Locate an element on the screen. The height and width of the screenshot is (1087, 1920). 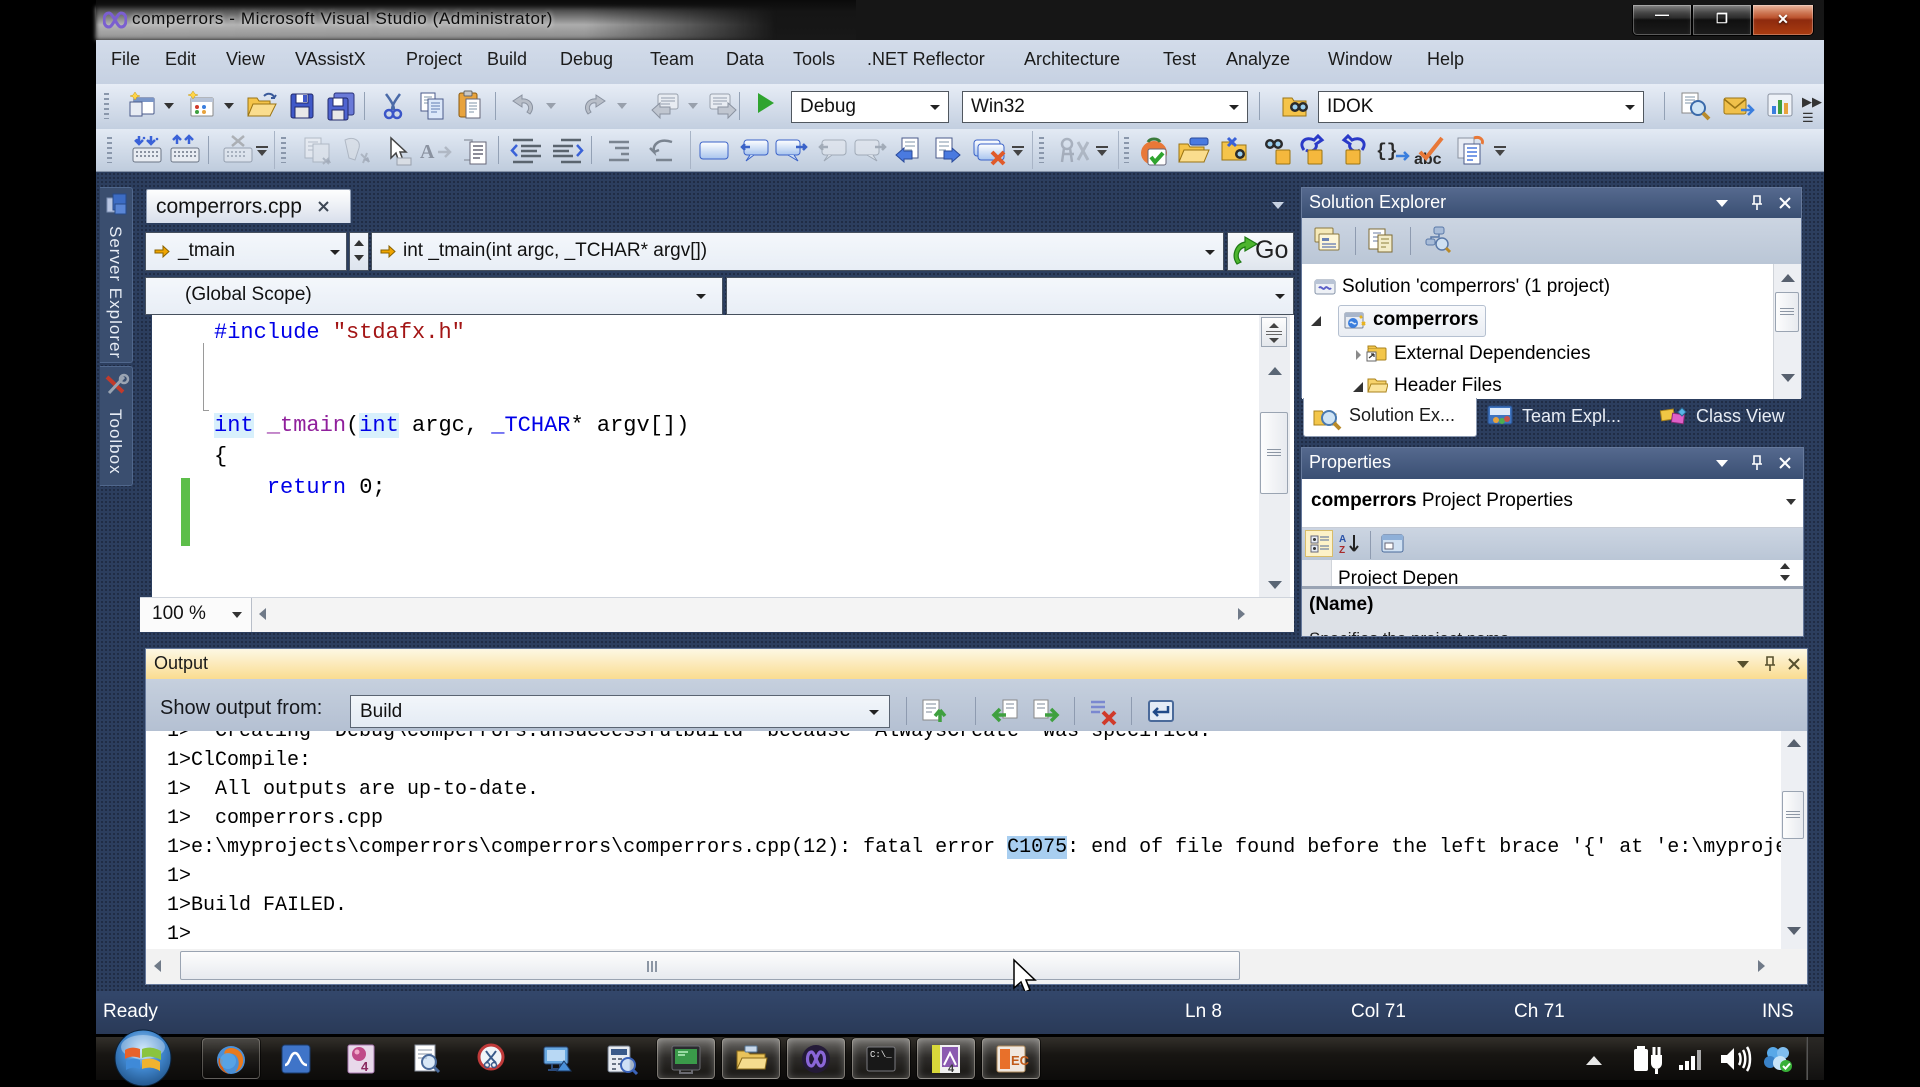
svg-text: Z is located at coordinates (1342, 550).